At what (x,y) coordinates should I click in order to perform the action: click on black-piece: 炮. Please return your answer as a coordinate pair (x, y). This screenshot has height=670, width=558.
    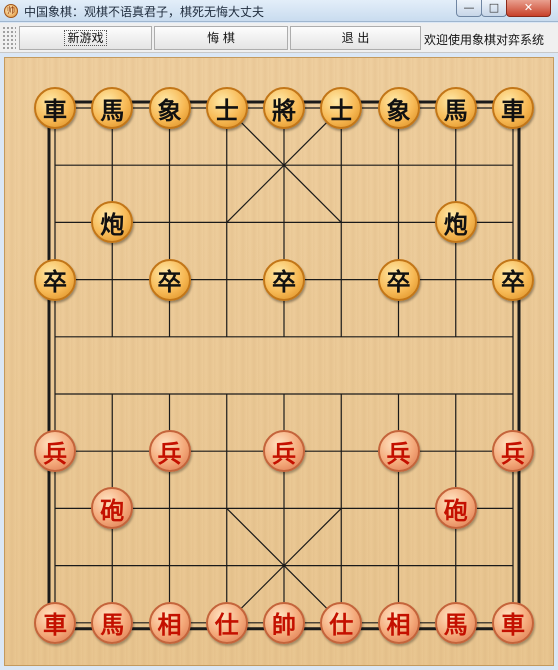
    Looking at the image, I should click on (455, 222).